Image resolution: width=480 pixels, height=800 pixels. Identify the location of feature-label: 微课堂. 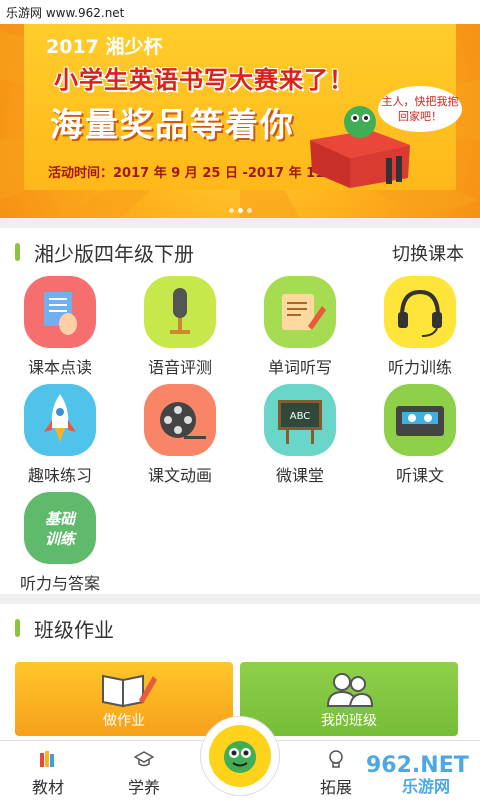
(299, 475).